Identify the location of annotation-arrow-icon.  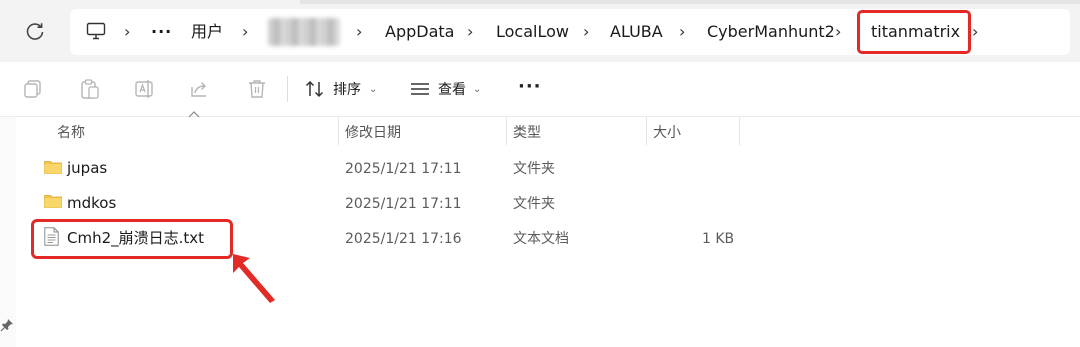
(254, 278).